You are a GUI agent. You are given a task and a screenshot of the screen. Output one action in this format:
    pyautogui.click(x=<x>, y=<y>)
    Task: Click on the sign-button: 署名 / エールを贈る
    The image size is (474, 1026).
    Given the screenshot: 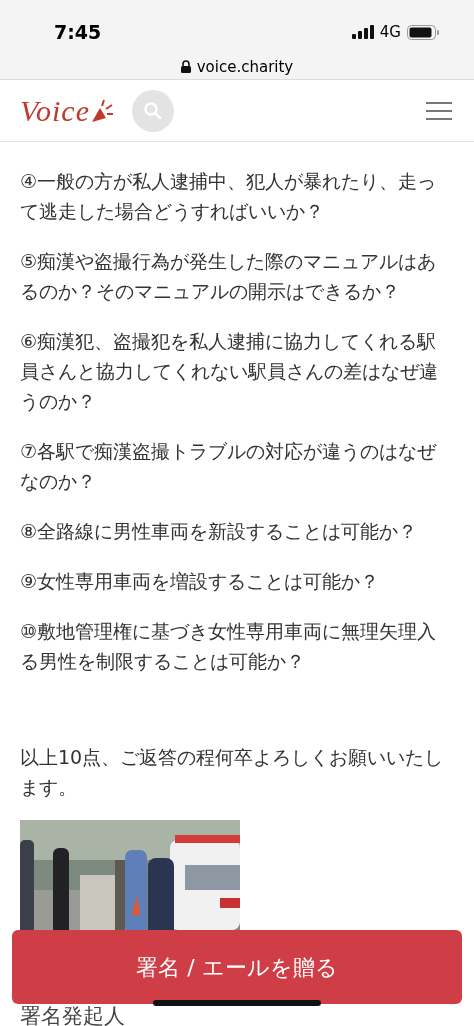 What is the action you would take?
    pyautogui.click(x=237, y=967)
    